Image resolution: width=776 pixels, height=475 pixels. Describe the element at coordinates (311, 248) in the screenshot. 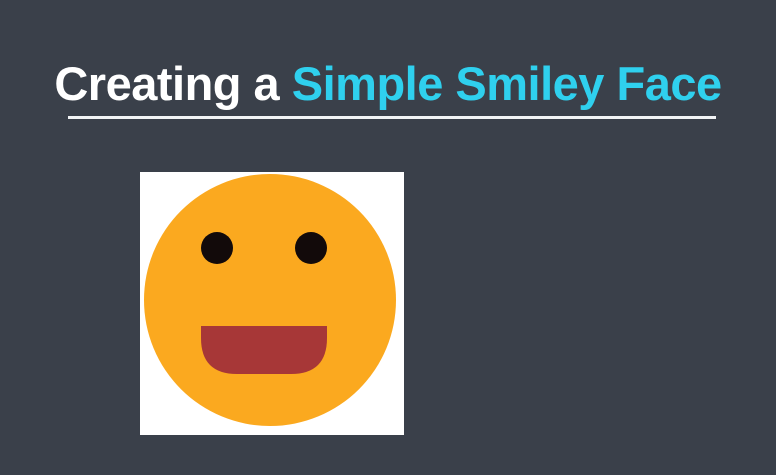

I see `right-eye` at that location.